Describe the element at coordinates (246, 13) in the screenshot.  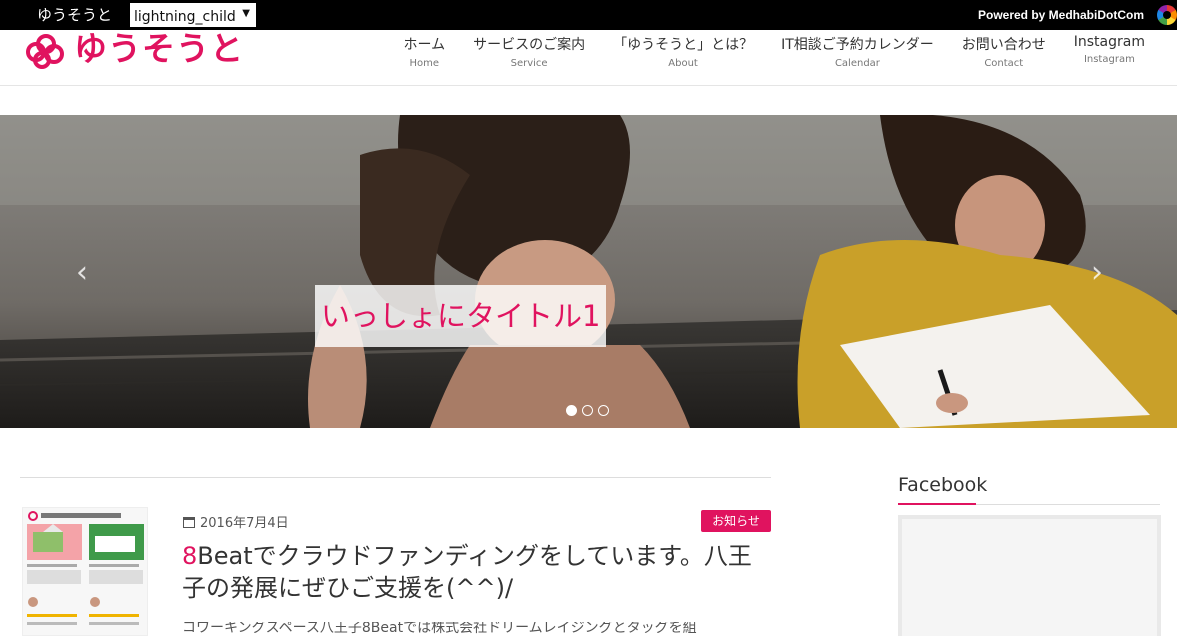
I see `chevron-down-icon: ▼` at that location.